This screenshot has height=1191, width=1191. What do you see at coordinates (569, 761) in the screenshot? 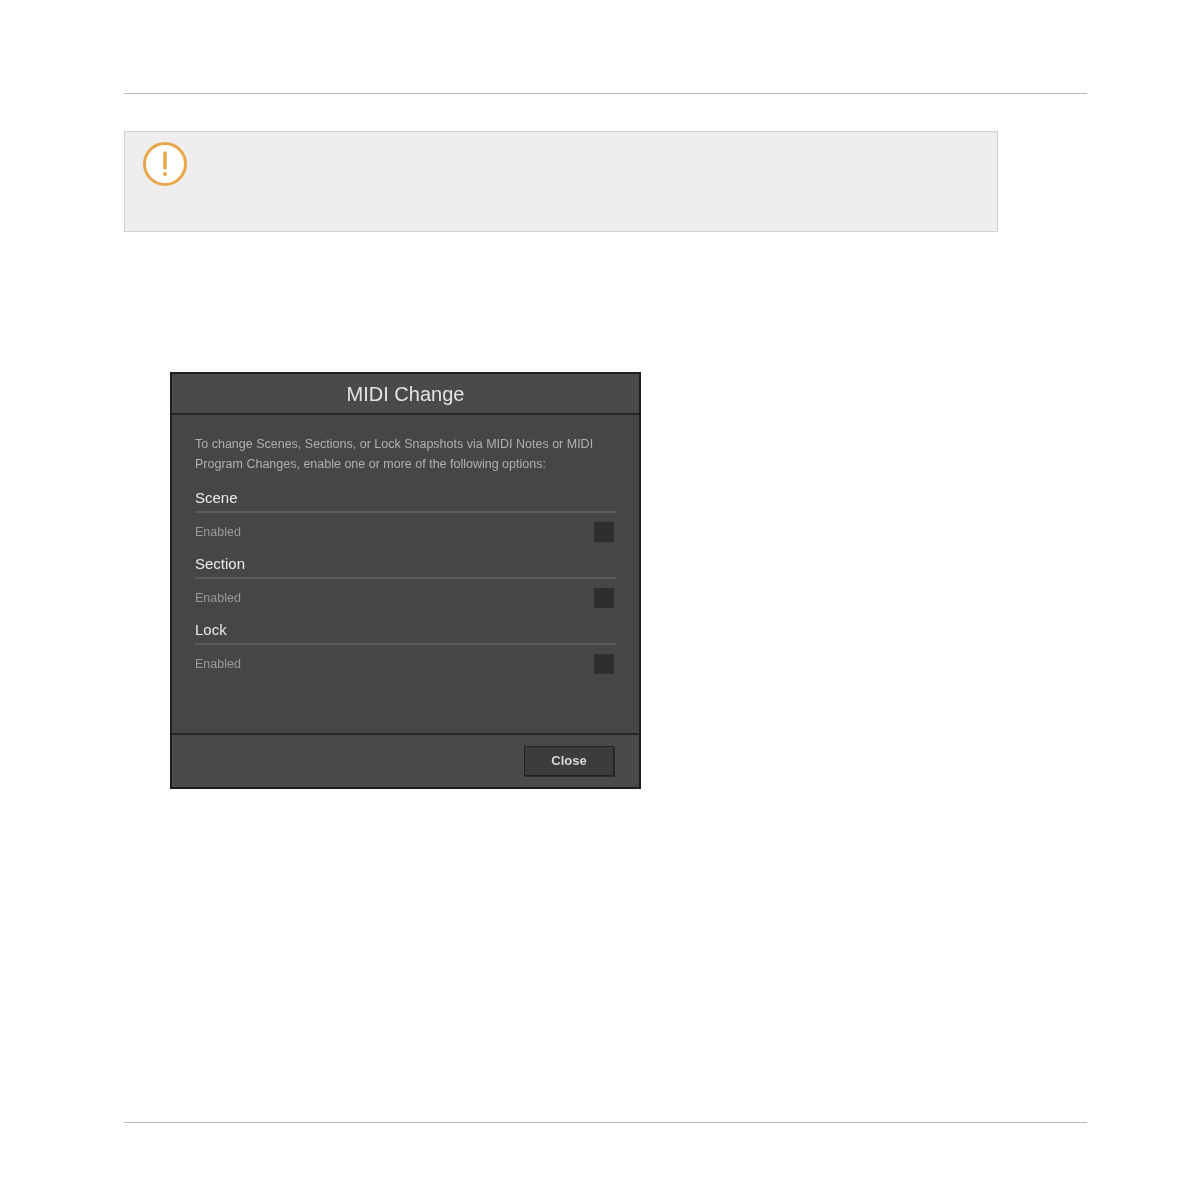
I see `close-button: Close` at bounding box center [569, 761].